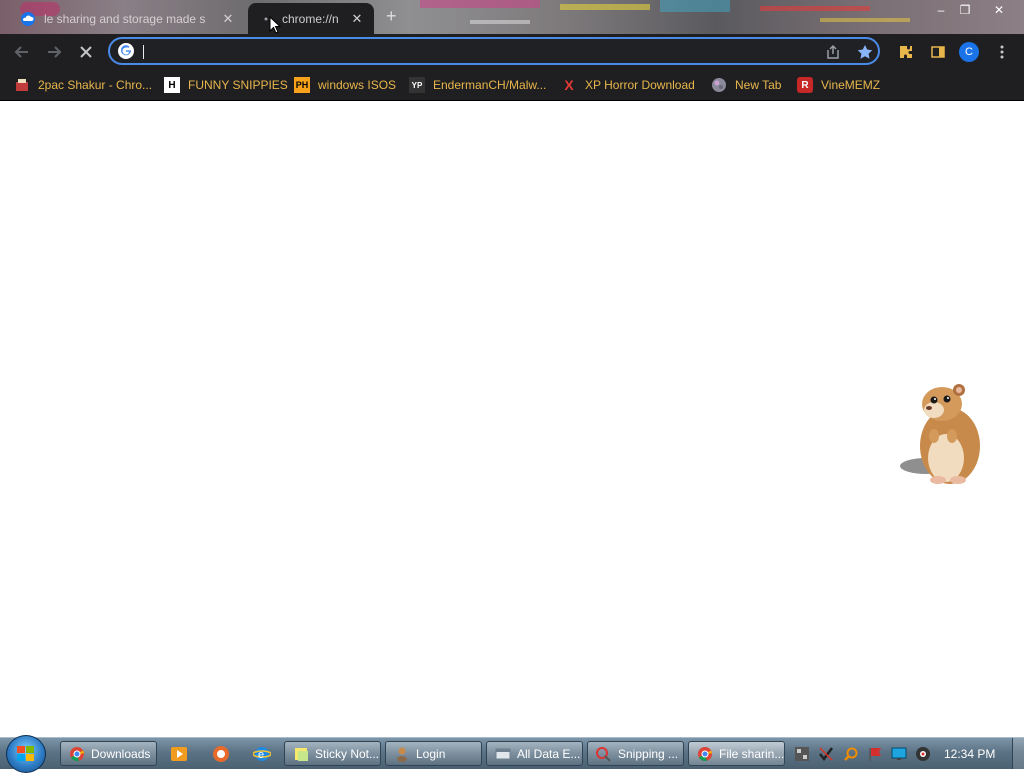 The height and width of the screenshot is (773, 1024). I want to click on menu-kebab-icon, so click(1002, 52).